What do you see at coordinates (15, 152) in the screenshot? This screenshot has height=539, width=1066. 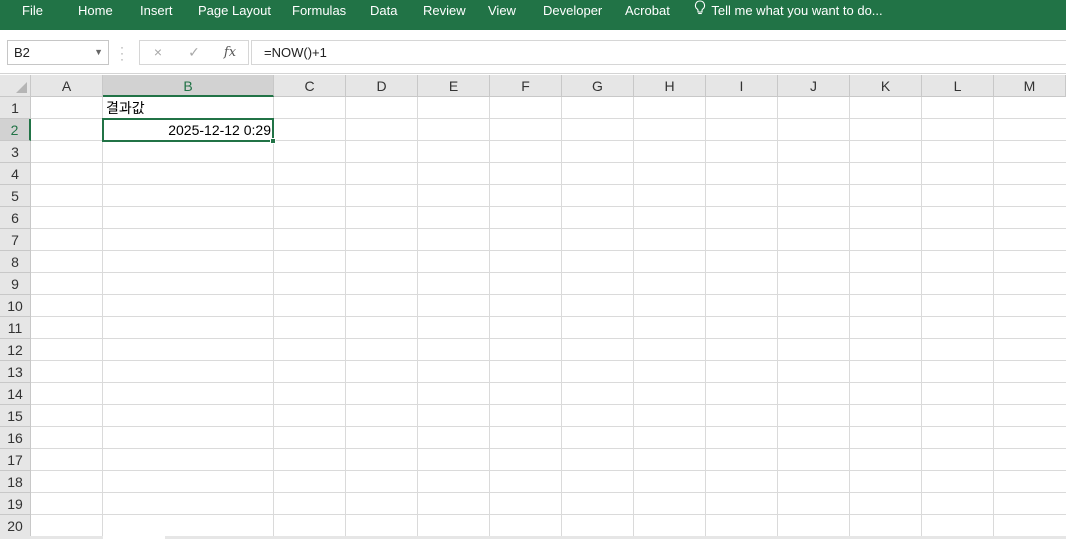 I see `row-header-3: 3` at bounding box center [15, 152].